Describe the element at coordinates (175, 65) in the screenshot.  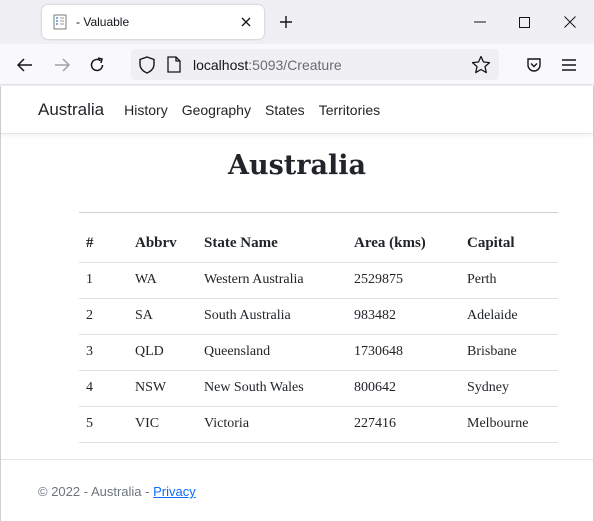
I see `page-info-icon` at that location.